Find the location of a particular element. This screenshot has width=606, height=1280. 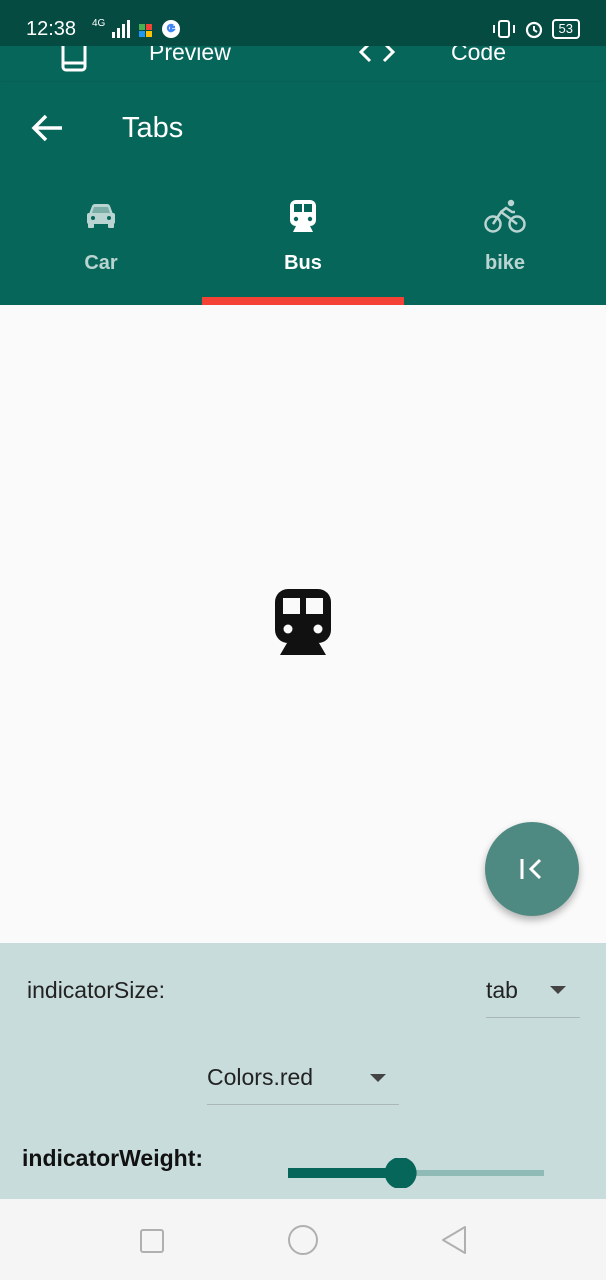

first-page-icon is located at coordinates (531, 869).